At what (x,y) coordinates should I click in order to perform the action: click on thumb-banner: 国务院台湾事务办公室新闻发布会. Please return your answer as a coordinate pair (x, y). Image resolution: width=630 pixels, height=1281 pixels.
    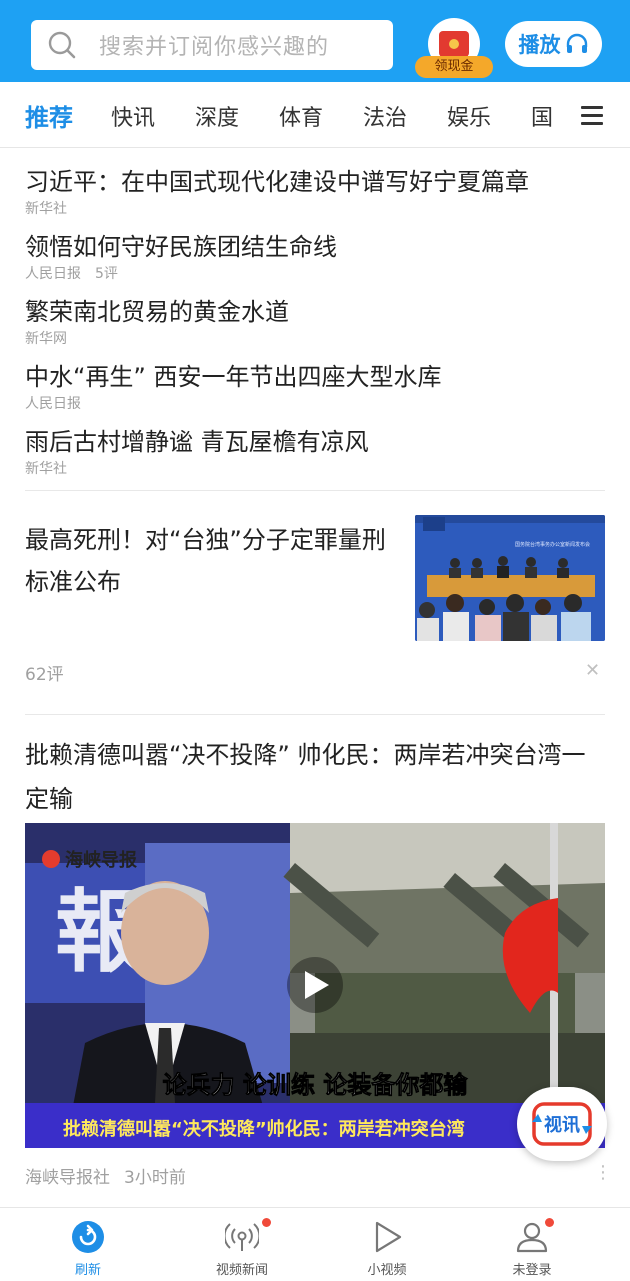
    Looking at the image, I should click on (552, 544).